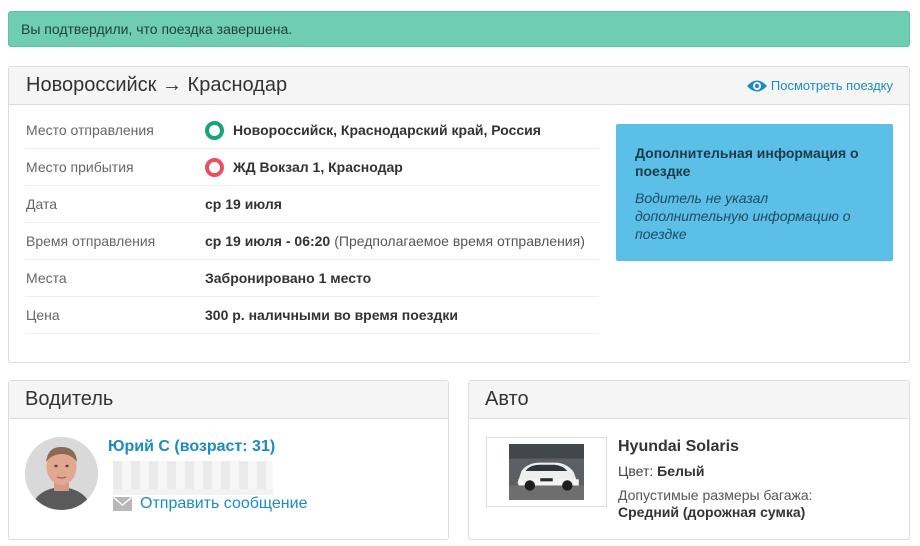 Image resolution: width=920 pixels, height=546 pixels. What do you see at coordinates (681, 471) in the screenshot?
I see `car-color-value: Белый` at bounding box center [681, 471].